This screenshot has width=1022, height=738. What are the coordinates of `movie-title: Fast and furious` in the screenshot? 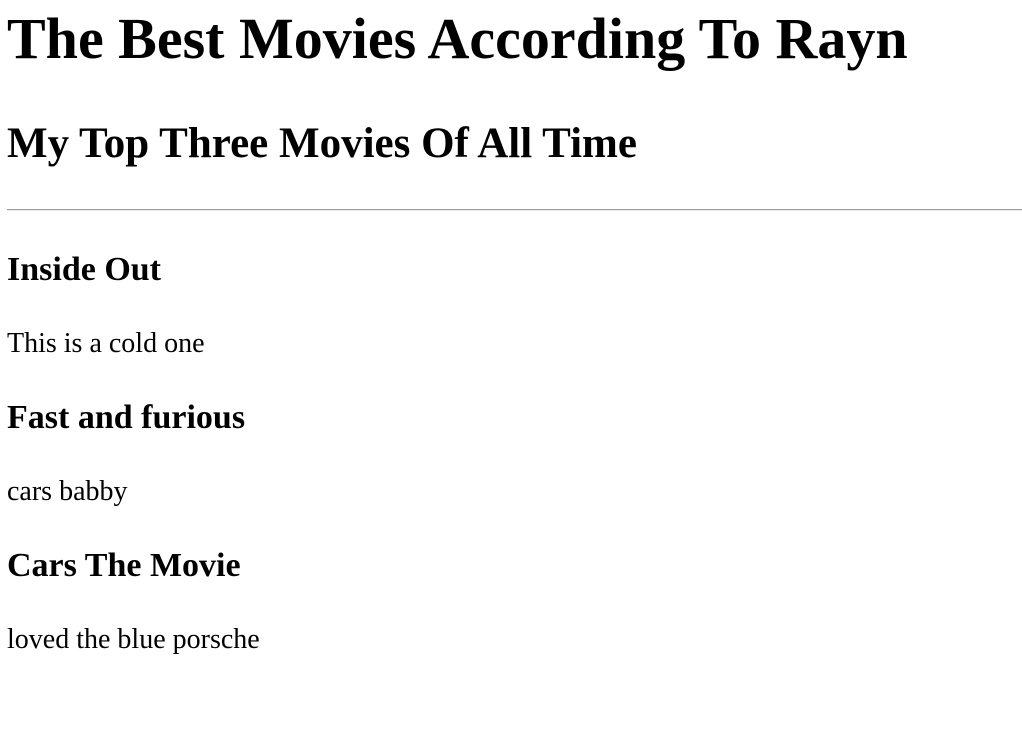 It's located at (126, 417).